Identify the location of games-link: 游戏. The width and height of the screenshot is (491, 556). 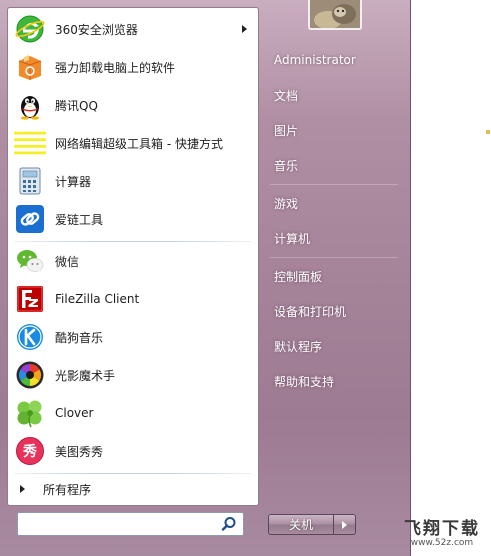
(335, 203).